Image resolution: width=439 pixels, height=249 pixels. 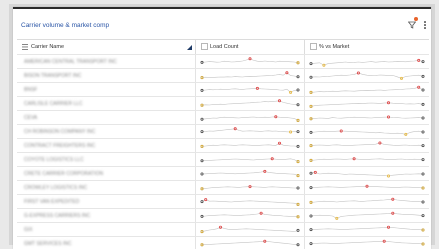 I want to click on list-icon, so click(x=25, y=47).